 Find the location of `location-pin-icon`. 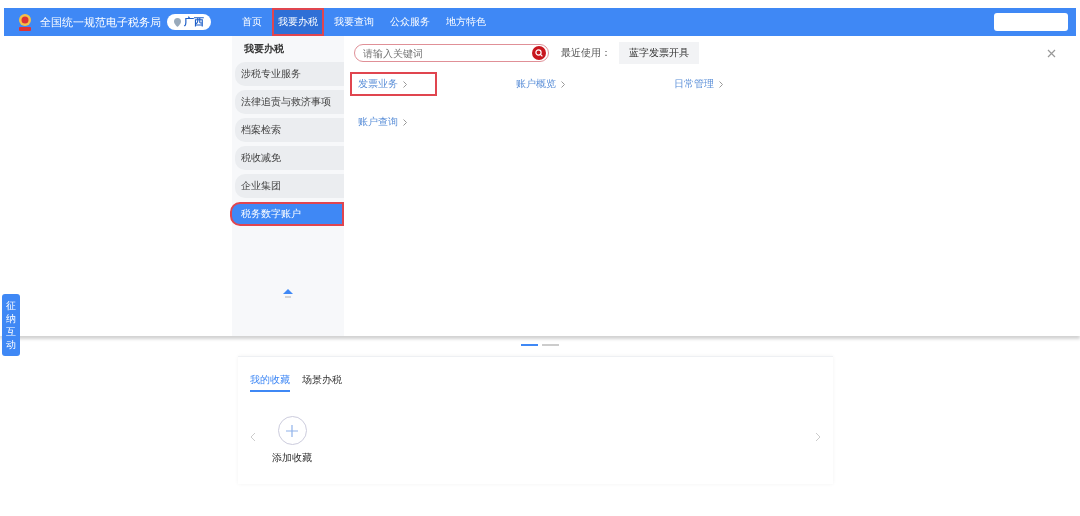

location-pin-icon is located at coordinates (177, 22).